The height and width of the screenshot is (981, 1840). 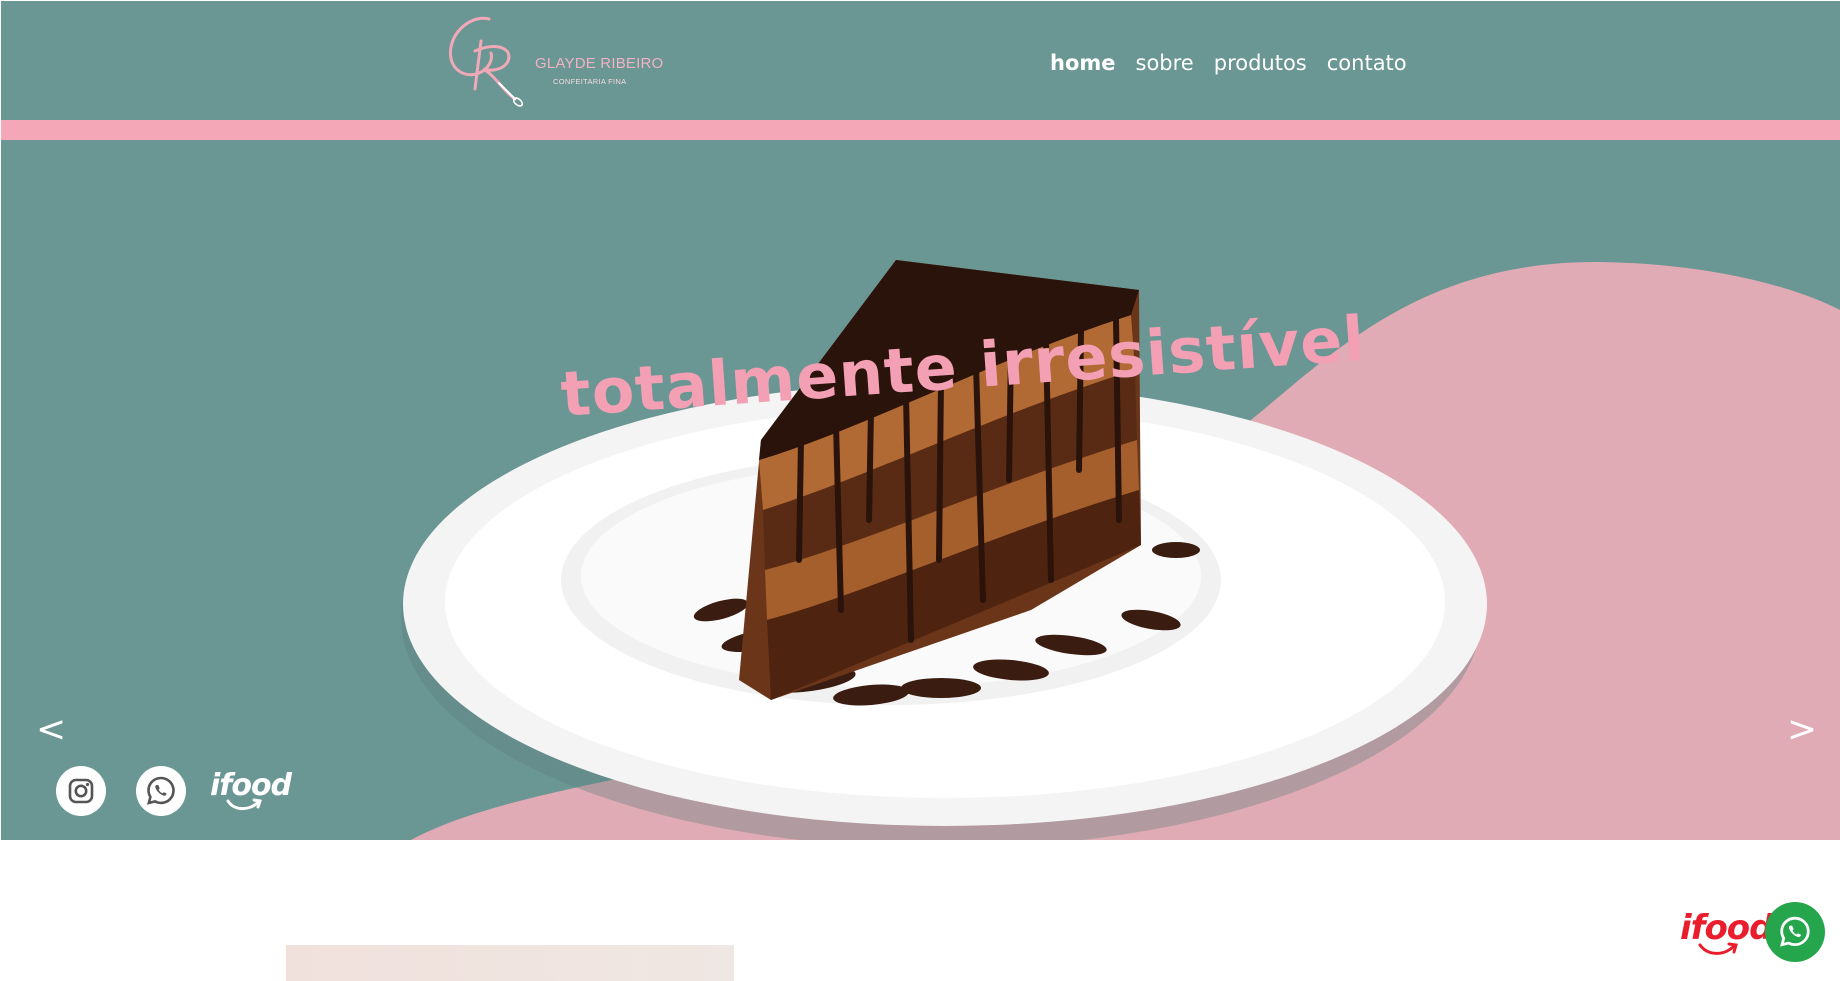 I want to click on floating-whatsapp-icon, so click(x=1795, y=931).